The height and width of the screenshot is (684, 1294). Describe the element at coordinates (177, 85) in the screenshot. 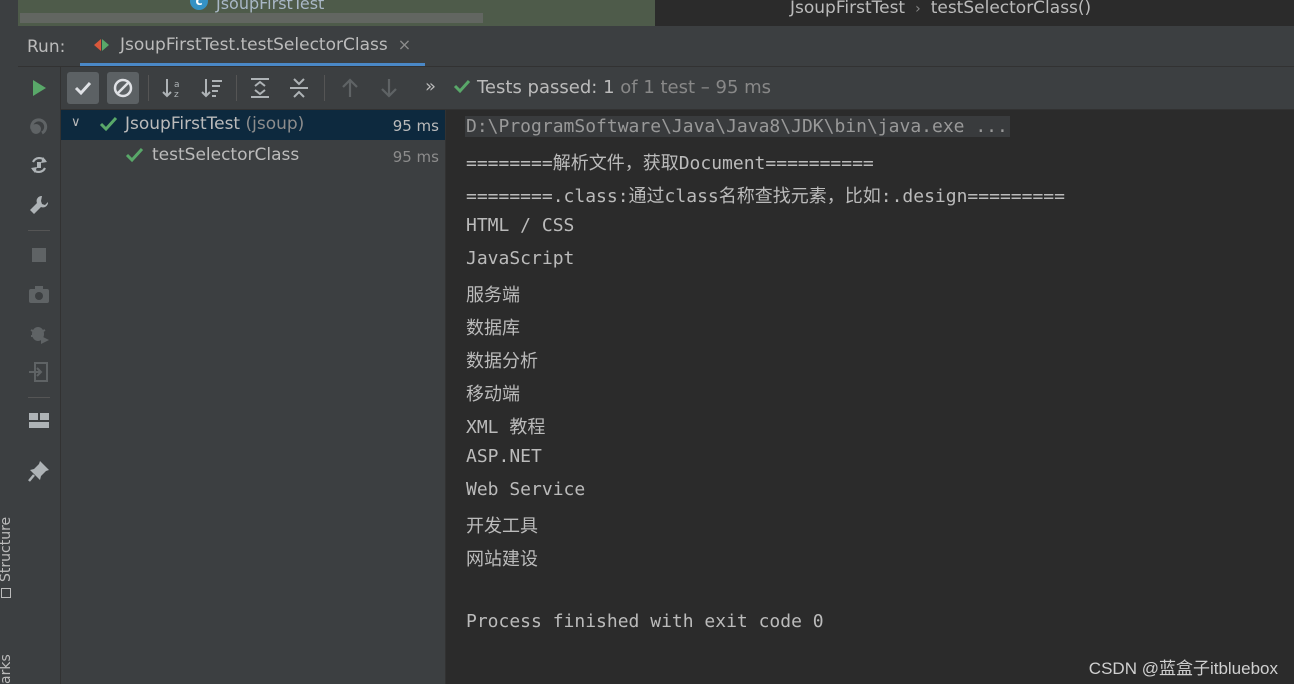

I see `svg-text: a` at that location.